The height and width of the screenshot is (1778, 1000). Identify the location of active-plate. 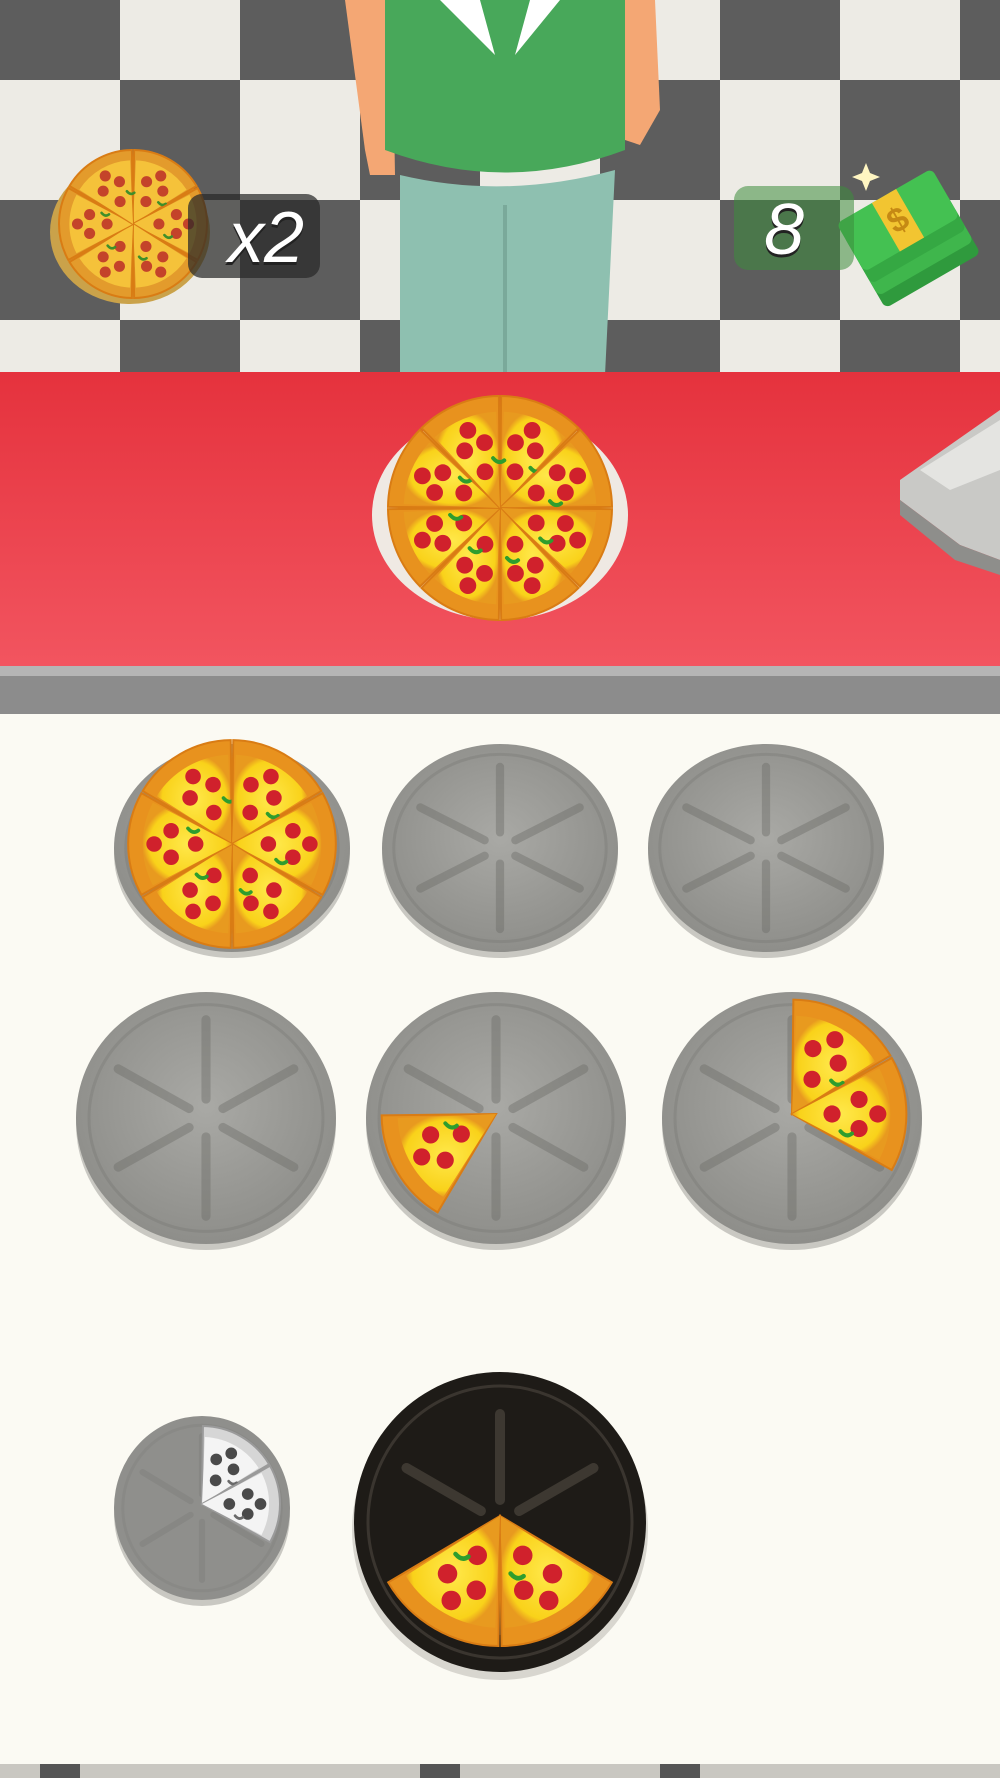
(500, 1526).